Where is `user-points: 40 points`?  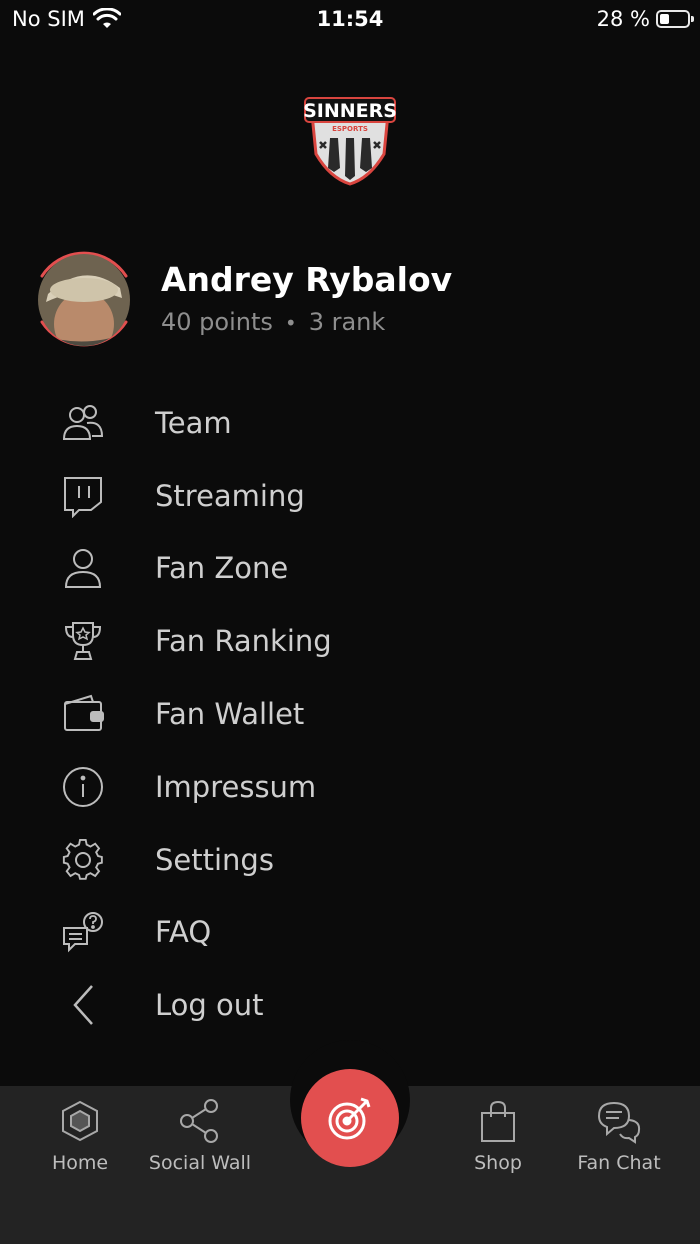 user-points: 40 points is located at coordinates (217, 322).